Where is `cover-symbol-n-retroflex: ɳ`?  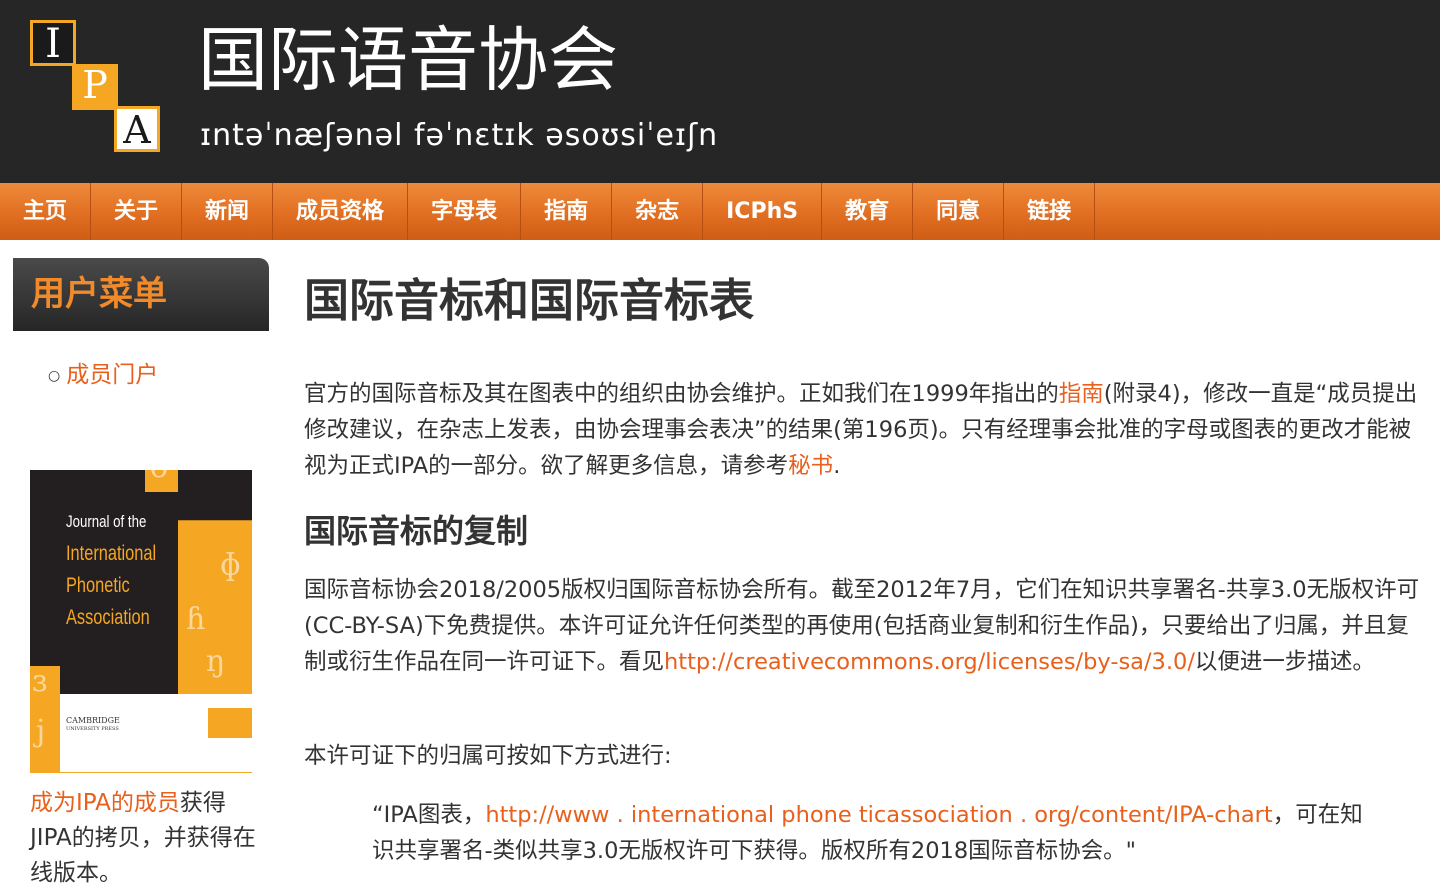 cover-symbol-n-retroflex: ɳ is located at coordinates (160, 747).